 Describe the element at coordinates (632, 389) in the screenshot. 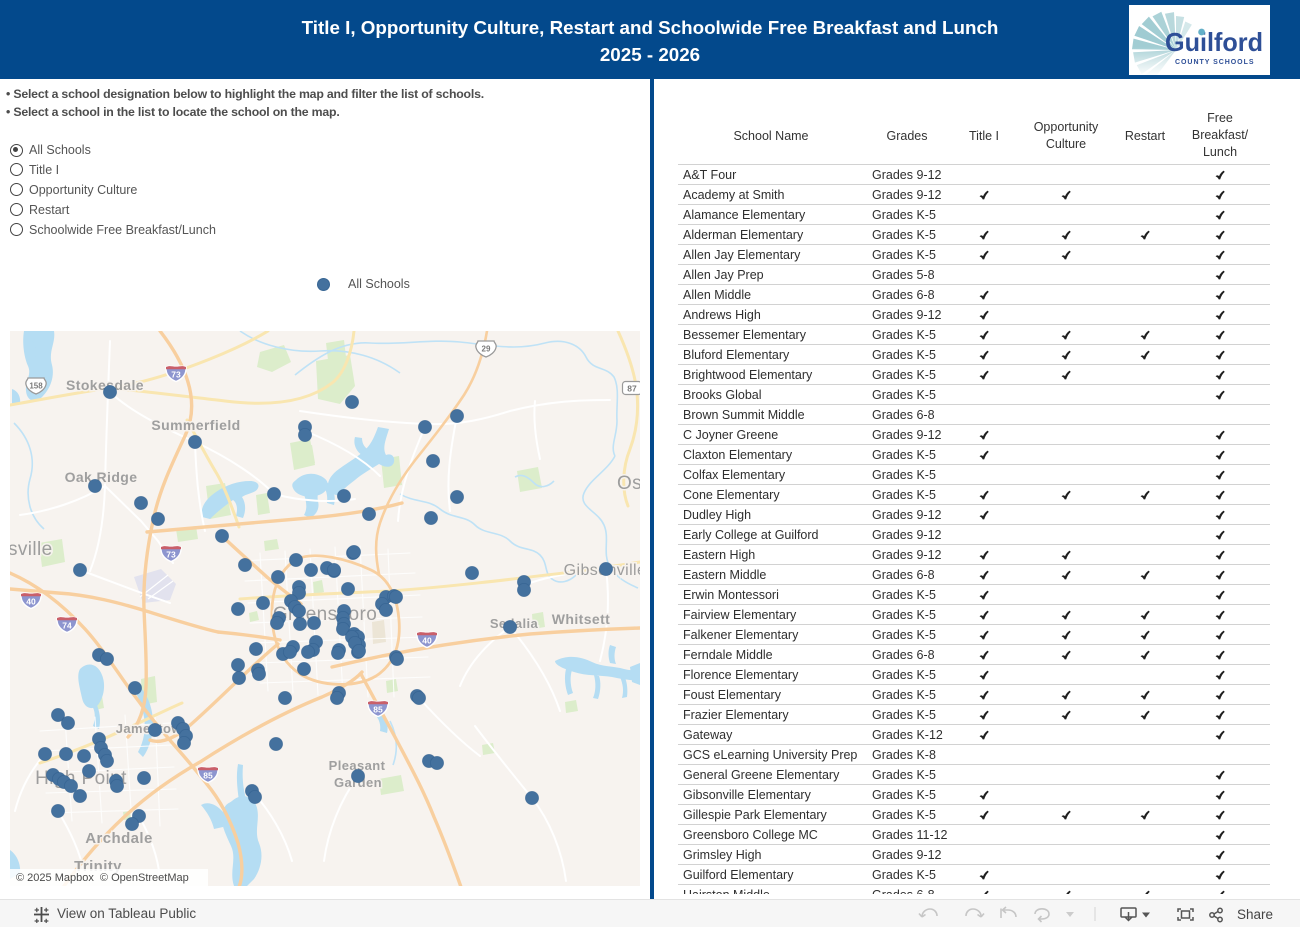

I see `svg-text: 87` at that location.